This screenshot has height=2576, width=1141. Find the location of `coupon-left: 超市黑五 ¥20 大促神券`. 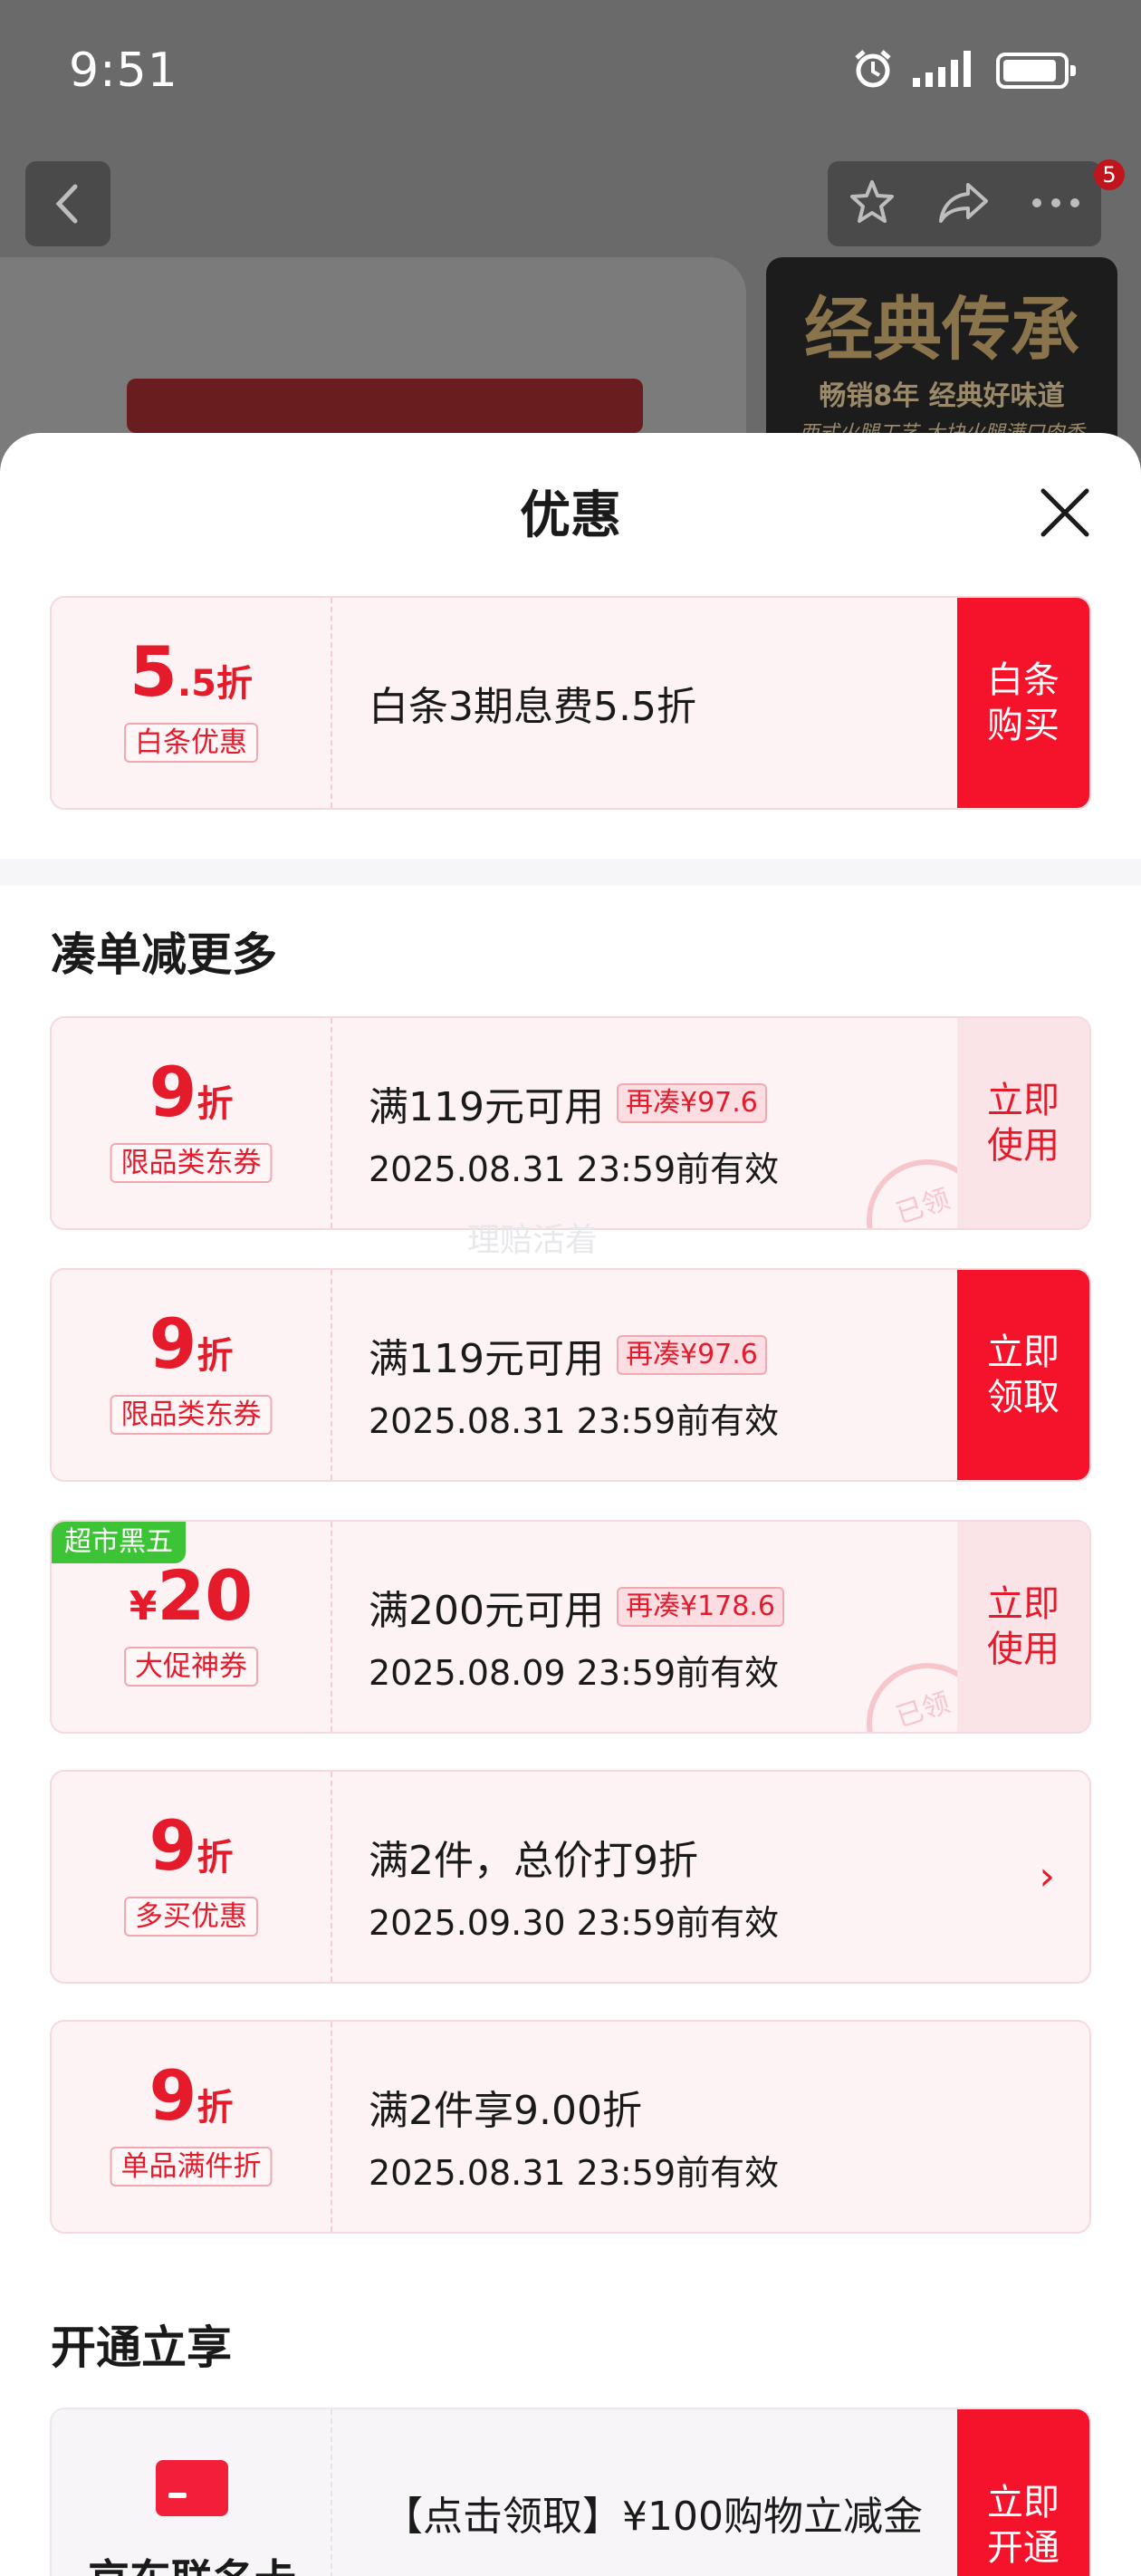

coupon-left: 超市黑五 ¥20 大促神券 is located at coordinates (192, 1627).